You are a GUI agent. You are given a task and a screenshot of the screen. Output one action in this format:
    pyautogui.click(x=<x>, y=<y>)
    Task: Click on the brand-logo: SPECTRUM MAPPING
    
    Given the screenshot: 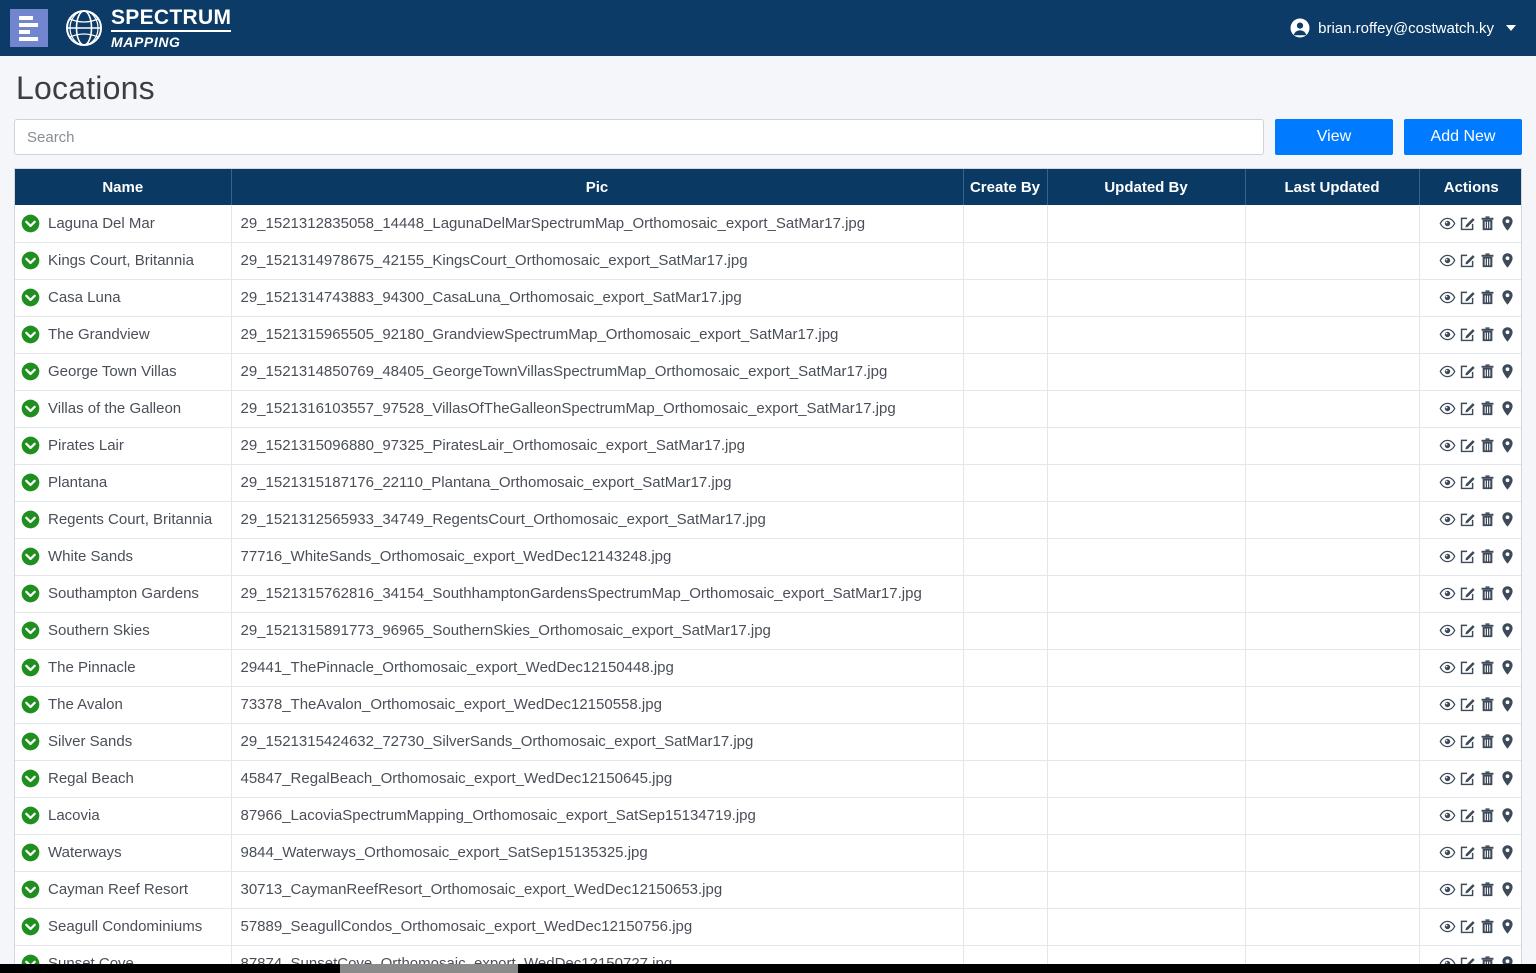 What is the action you would take?
    pyautogui.click(x=148, y=28)
    